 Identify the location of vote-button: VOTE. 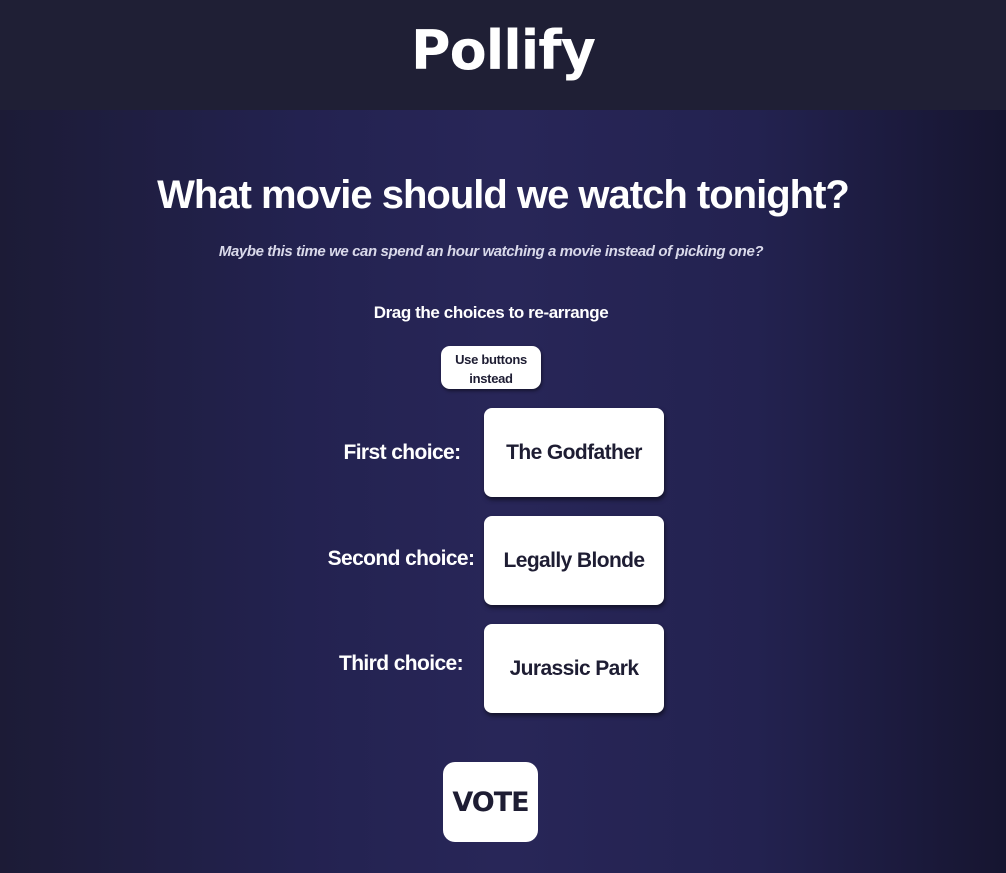
(490, 802).